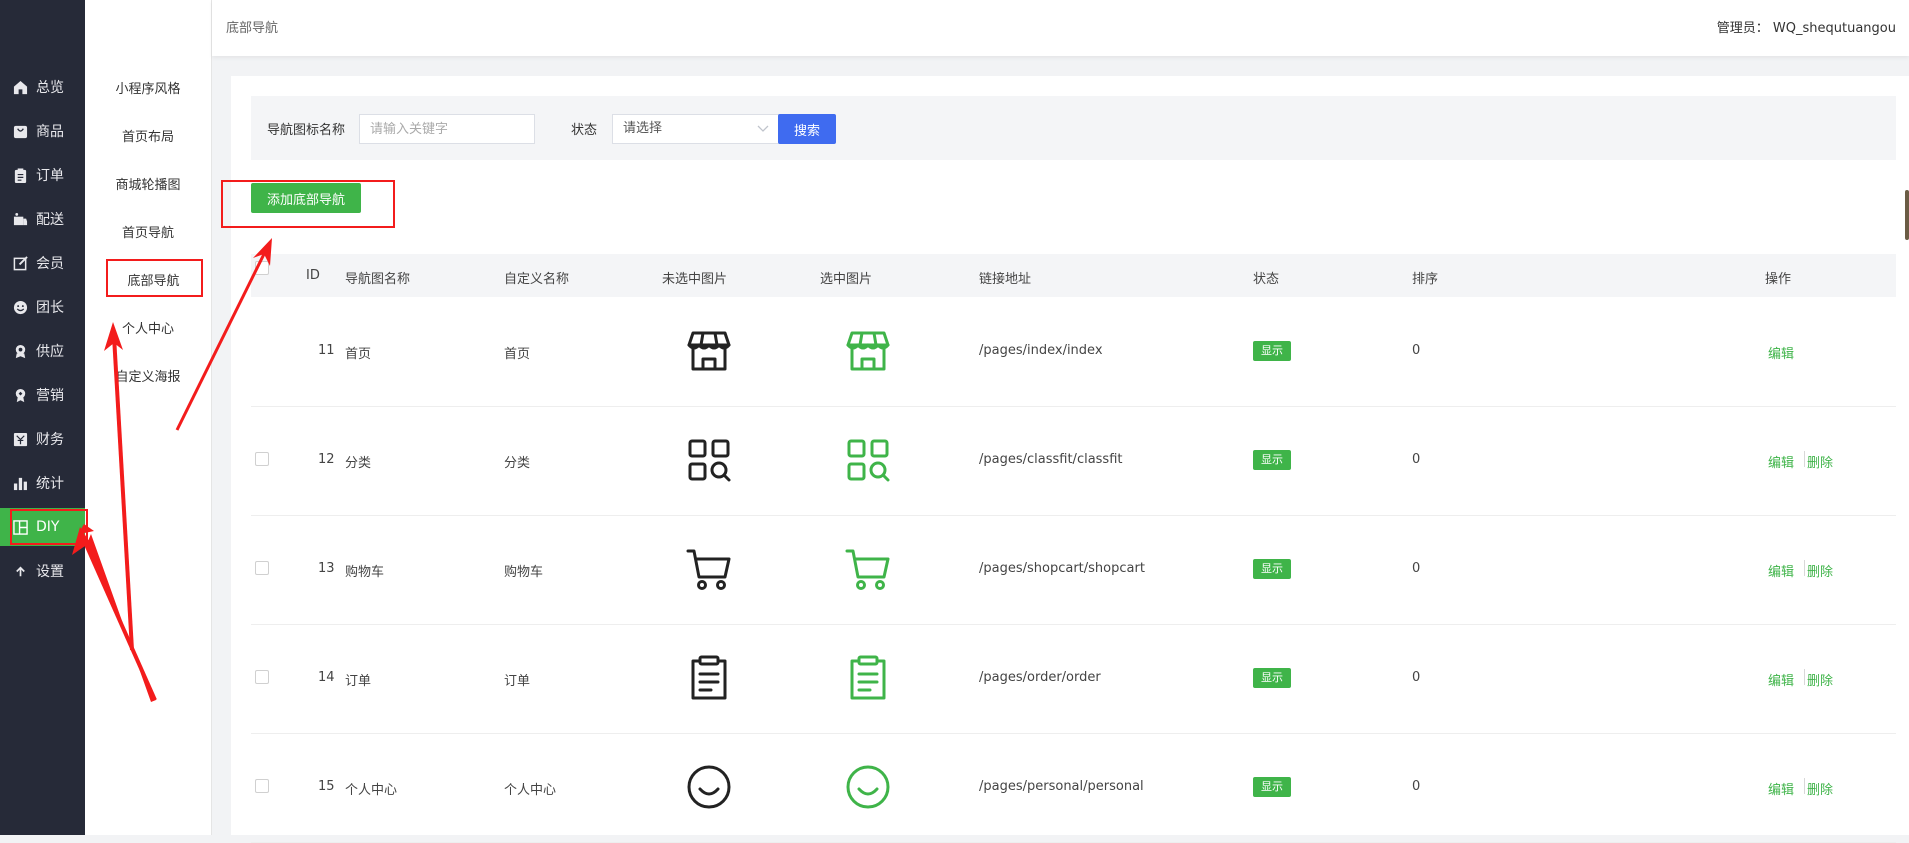  What do you see at coordinates (148, 90) in the screenshot?
I see `subnav-item-0: 小程序风格` at bounding box center [148, 90].